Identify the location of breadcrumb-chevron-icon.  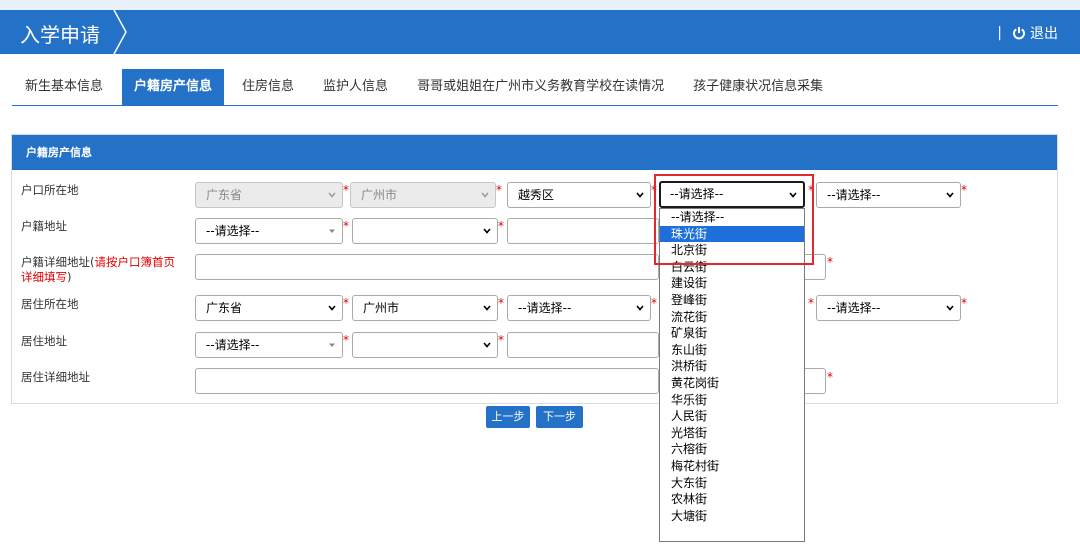
(120, 32).